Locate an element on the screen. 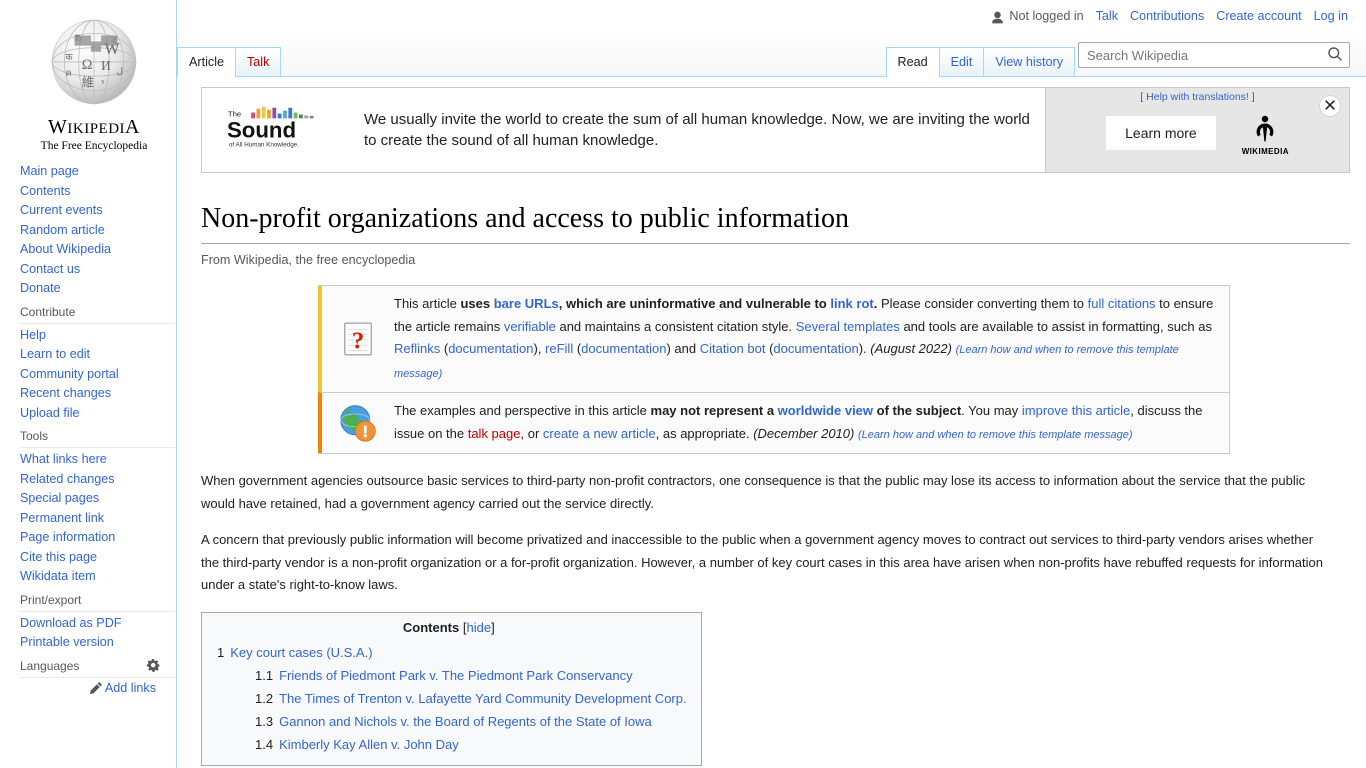  amb1-date: (August 2022) is located at coordinates (911, 349).